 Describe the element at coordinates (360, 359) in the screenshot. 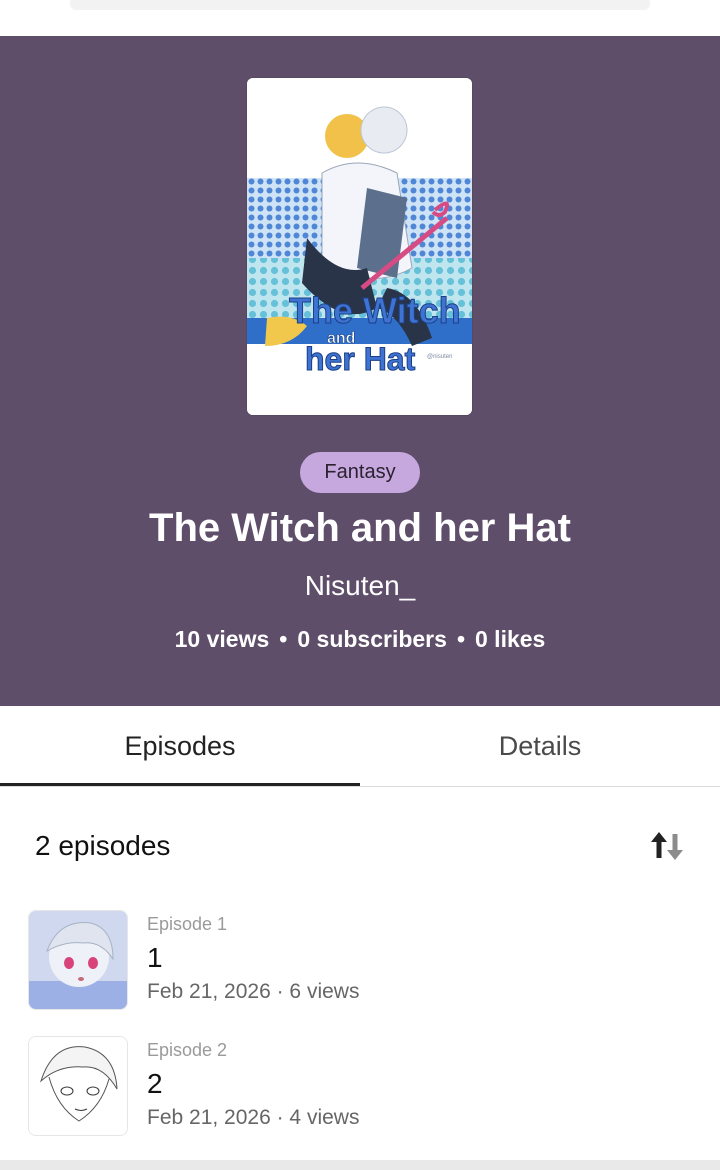

I see `cover-title-line3: her Hat` at that location.